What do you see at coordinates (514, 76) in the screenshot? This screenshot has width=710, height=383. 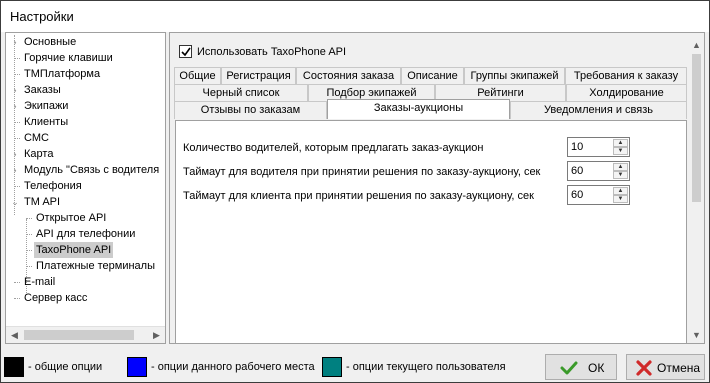 I see `tab-crew-groups: Группы экипажей` at bounding box center [514, 76].